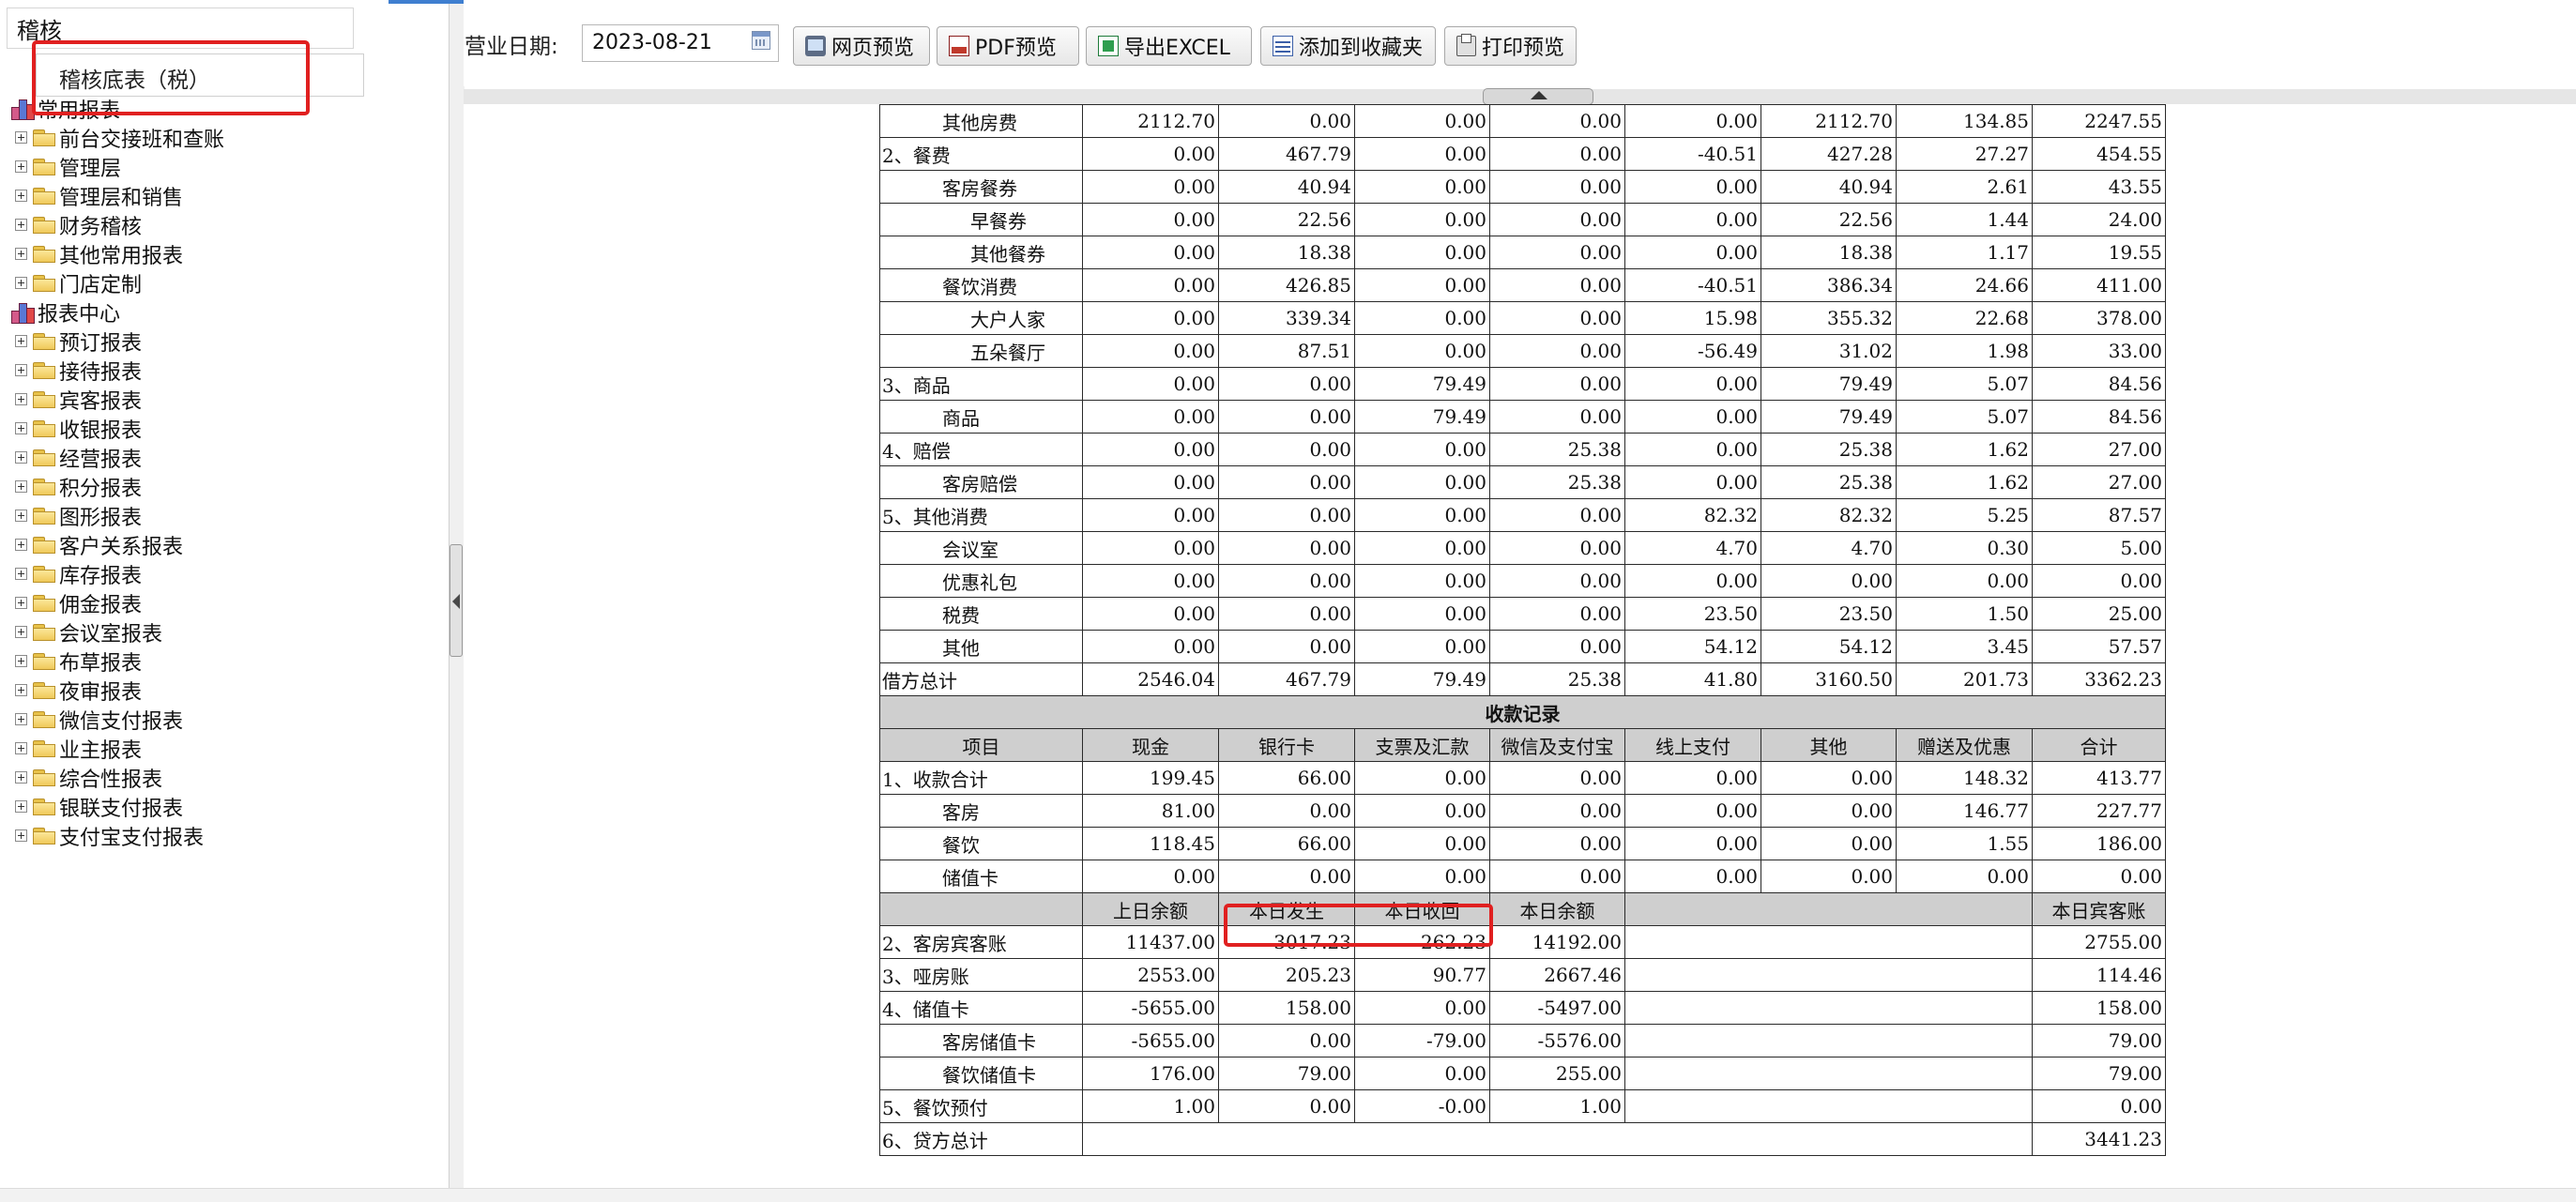 The image size is (2576, 1202). Describe the element at coordinates (78, 748) in the screenshot. I see `tree-folder-item: 业主报表` at that location.